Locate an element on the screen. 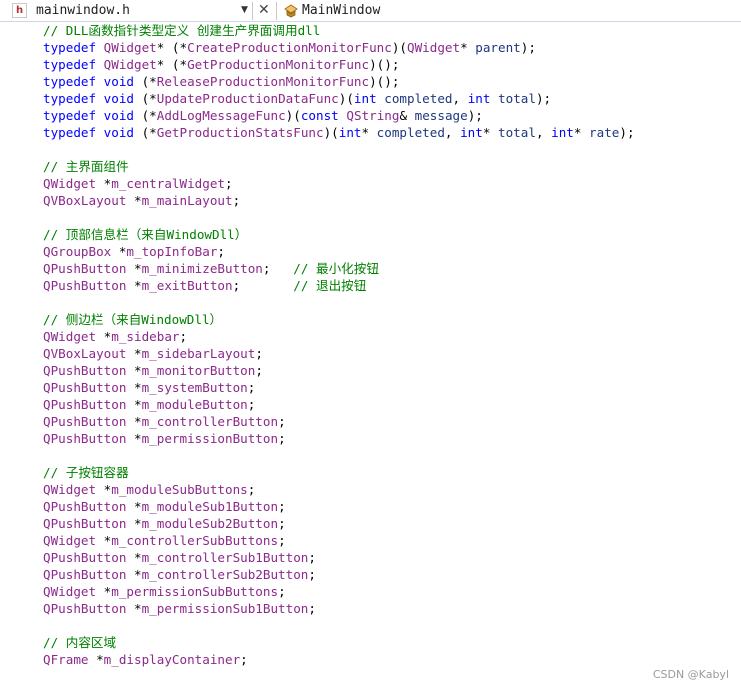 This screenshot has width=741, height=687. code-line: QGroupBox *m_topInfoBar; is located at coordinates (339, 251).